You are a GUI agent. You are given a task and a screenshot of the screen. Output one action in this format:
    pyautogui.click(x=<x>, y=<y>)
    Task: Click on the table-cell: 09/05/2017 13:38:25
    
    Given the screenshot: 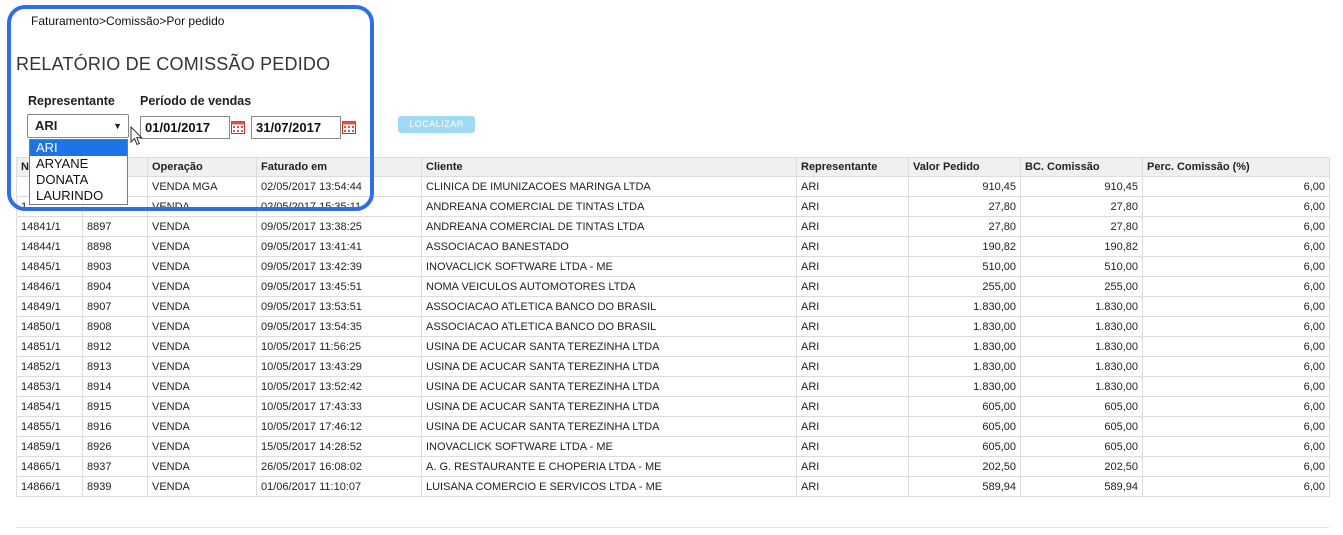 What is the action you would take?
    pyautogui.click(x=339, y=226)
    